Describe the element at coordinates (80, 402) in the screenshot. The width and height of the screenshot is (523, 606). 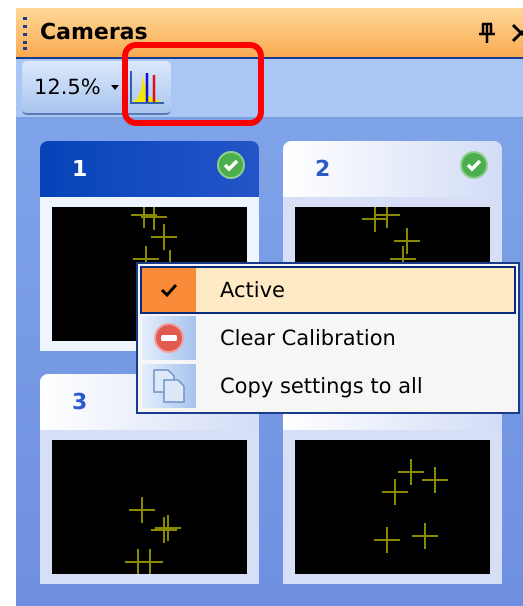
I see `camera-number: 3` at that location.